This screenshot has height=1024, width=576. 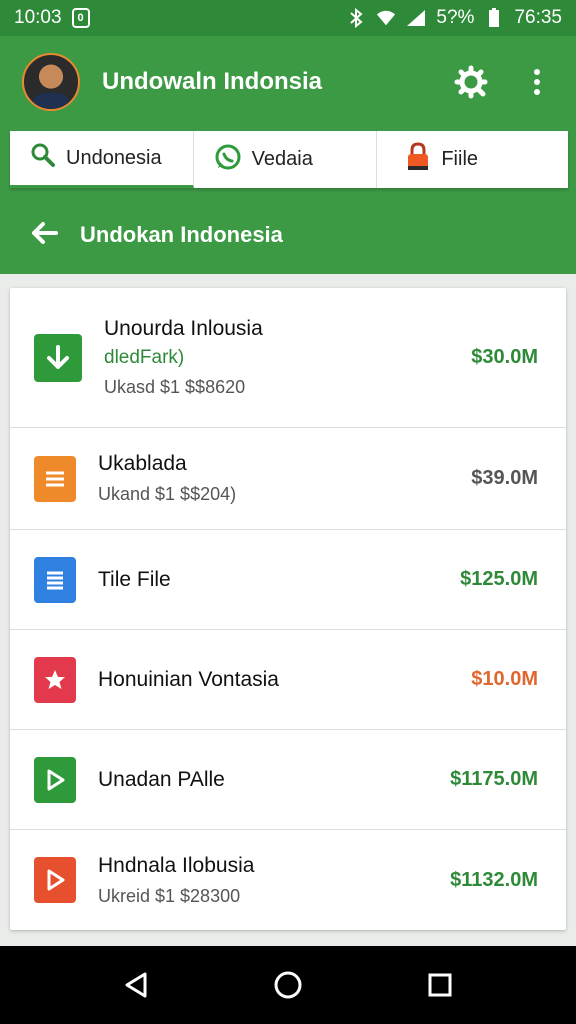 I want to click on item-title: Unadan PAlle, so click(x=161, y=779).